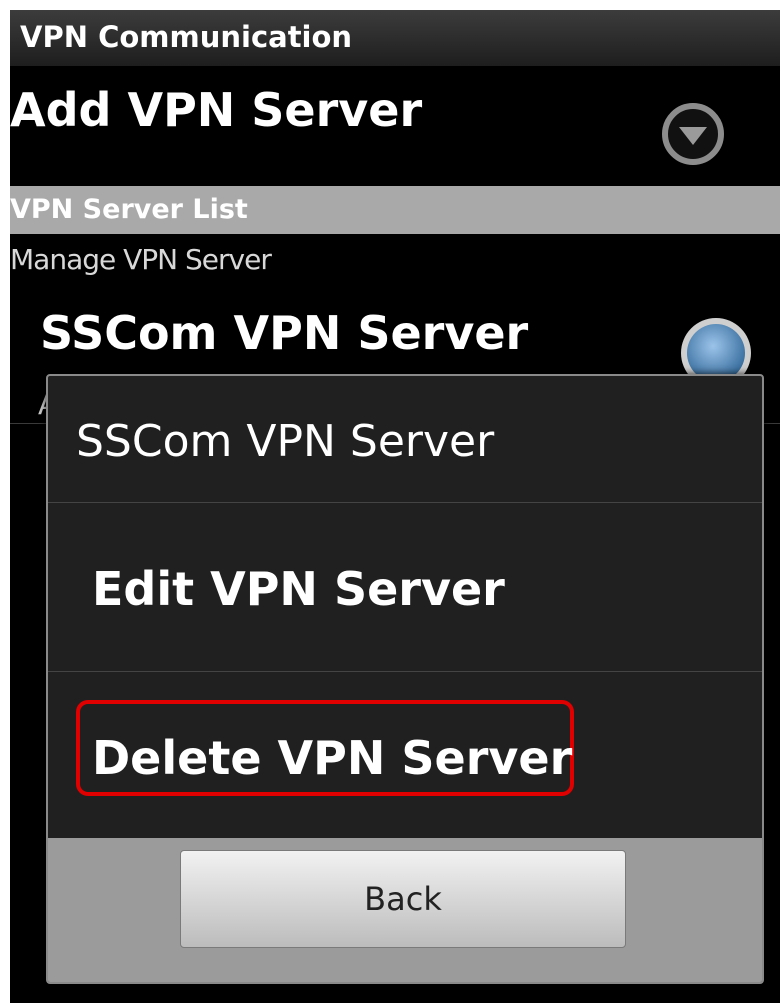 Image resolution: width=781 pixels, height=1003 pixels. Describe the element at coordinates (693, 134) in the screenshot. I see `chevron-down-circle-icon` at that location.